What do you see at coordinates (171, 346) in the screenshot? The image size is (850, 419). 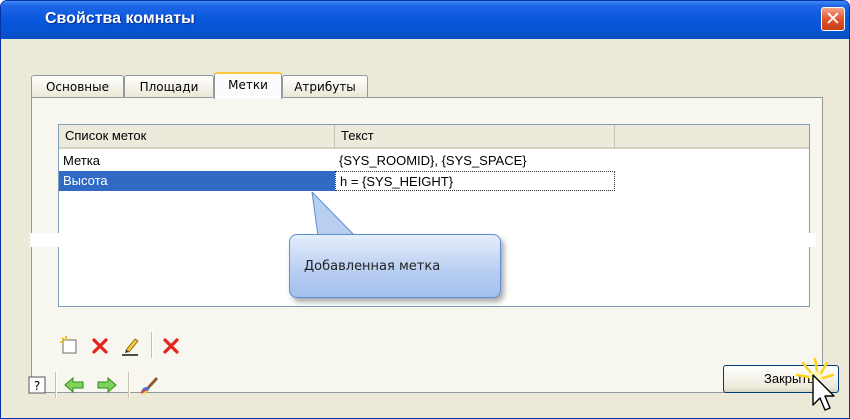 I see `delete-all-icon` at bounding box center [171, 346].